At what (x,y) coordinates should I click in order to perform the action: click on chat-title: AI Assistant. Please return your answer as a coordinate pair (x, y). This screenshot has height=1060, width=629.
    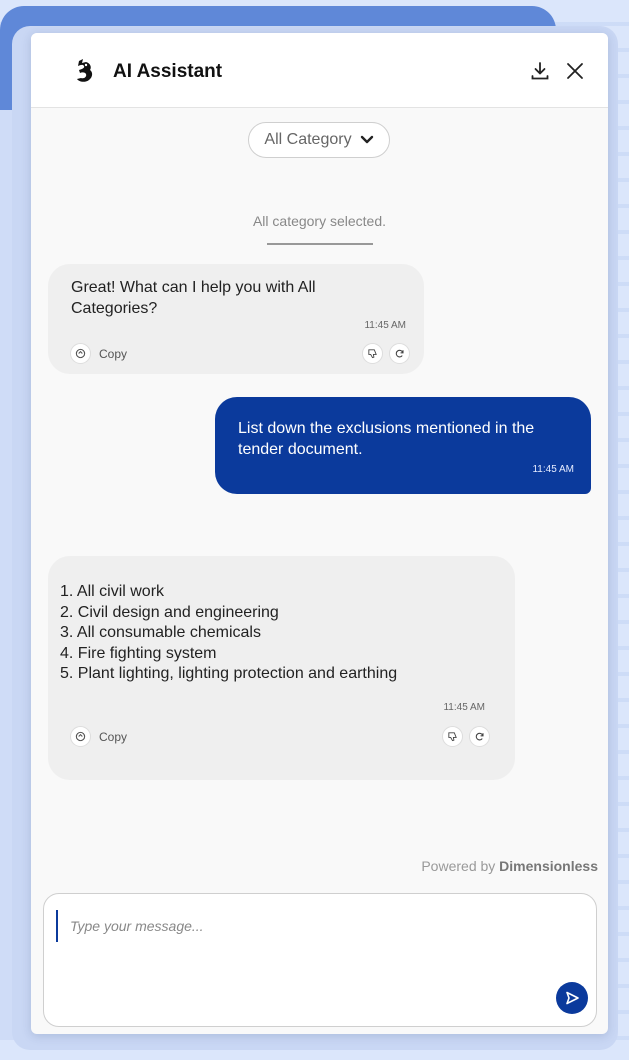
    Looking at the image, I should click on (168, 71).